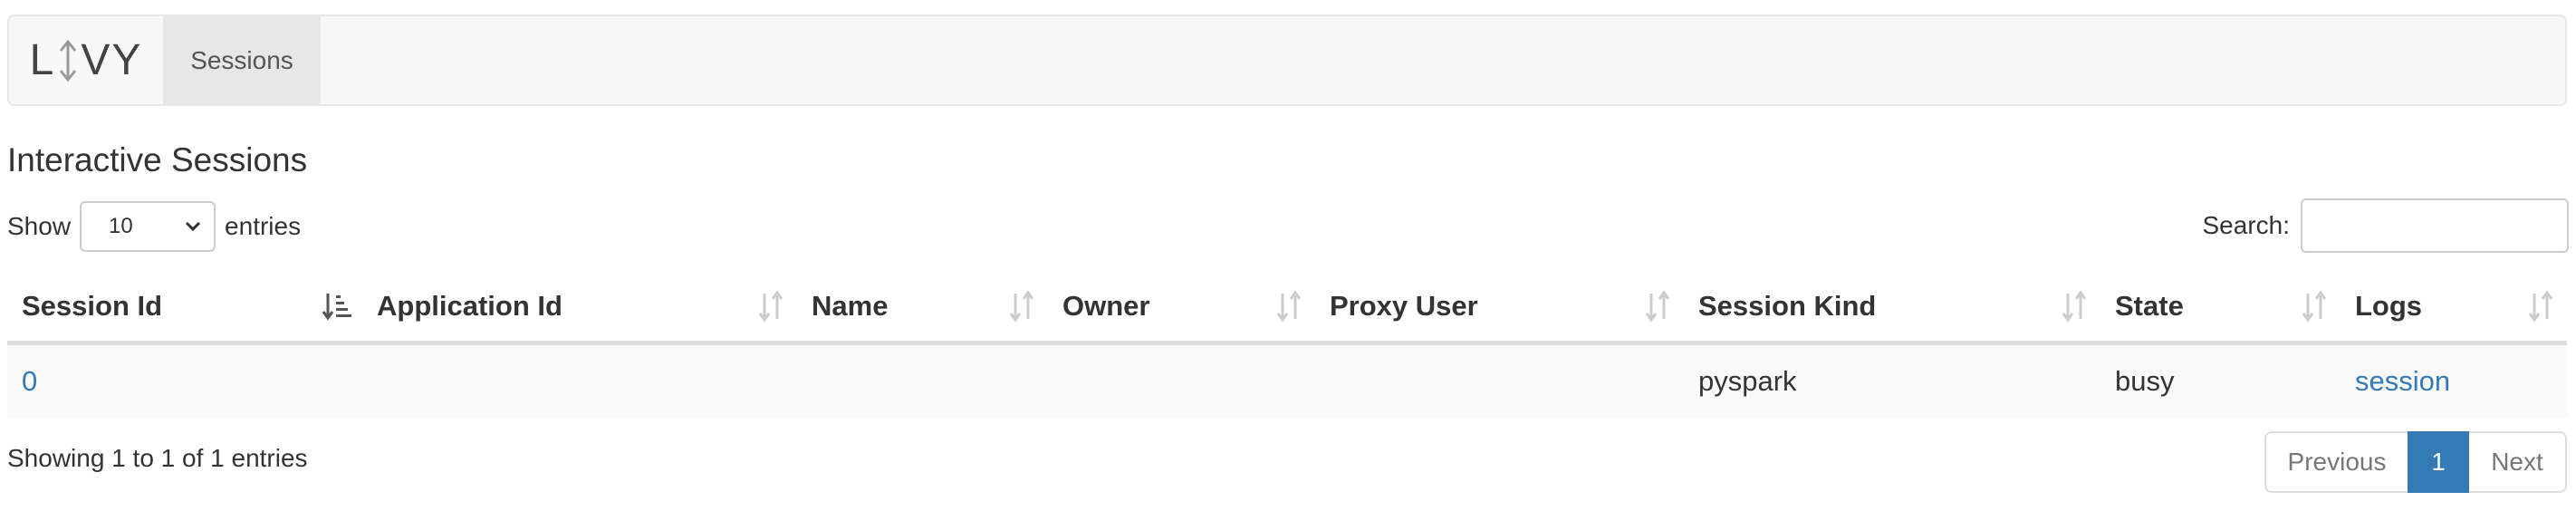 This screenshot has height=511, width=2576. What do you see at coordinates (1499, 380) in the screenshot?
I see `cell-proxy-user` at bounding box center [1499, 380].